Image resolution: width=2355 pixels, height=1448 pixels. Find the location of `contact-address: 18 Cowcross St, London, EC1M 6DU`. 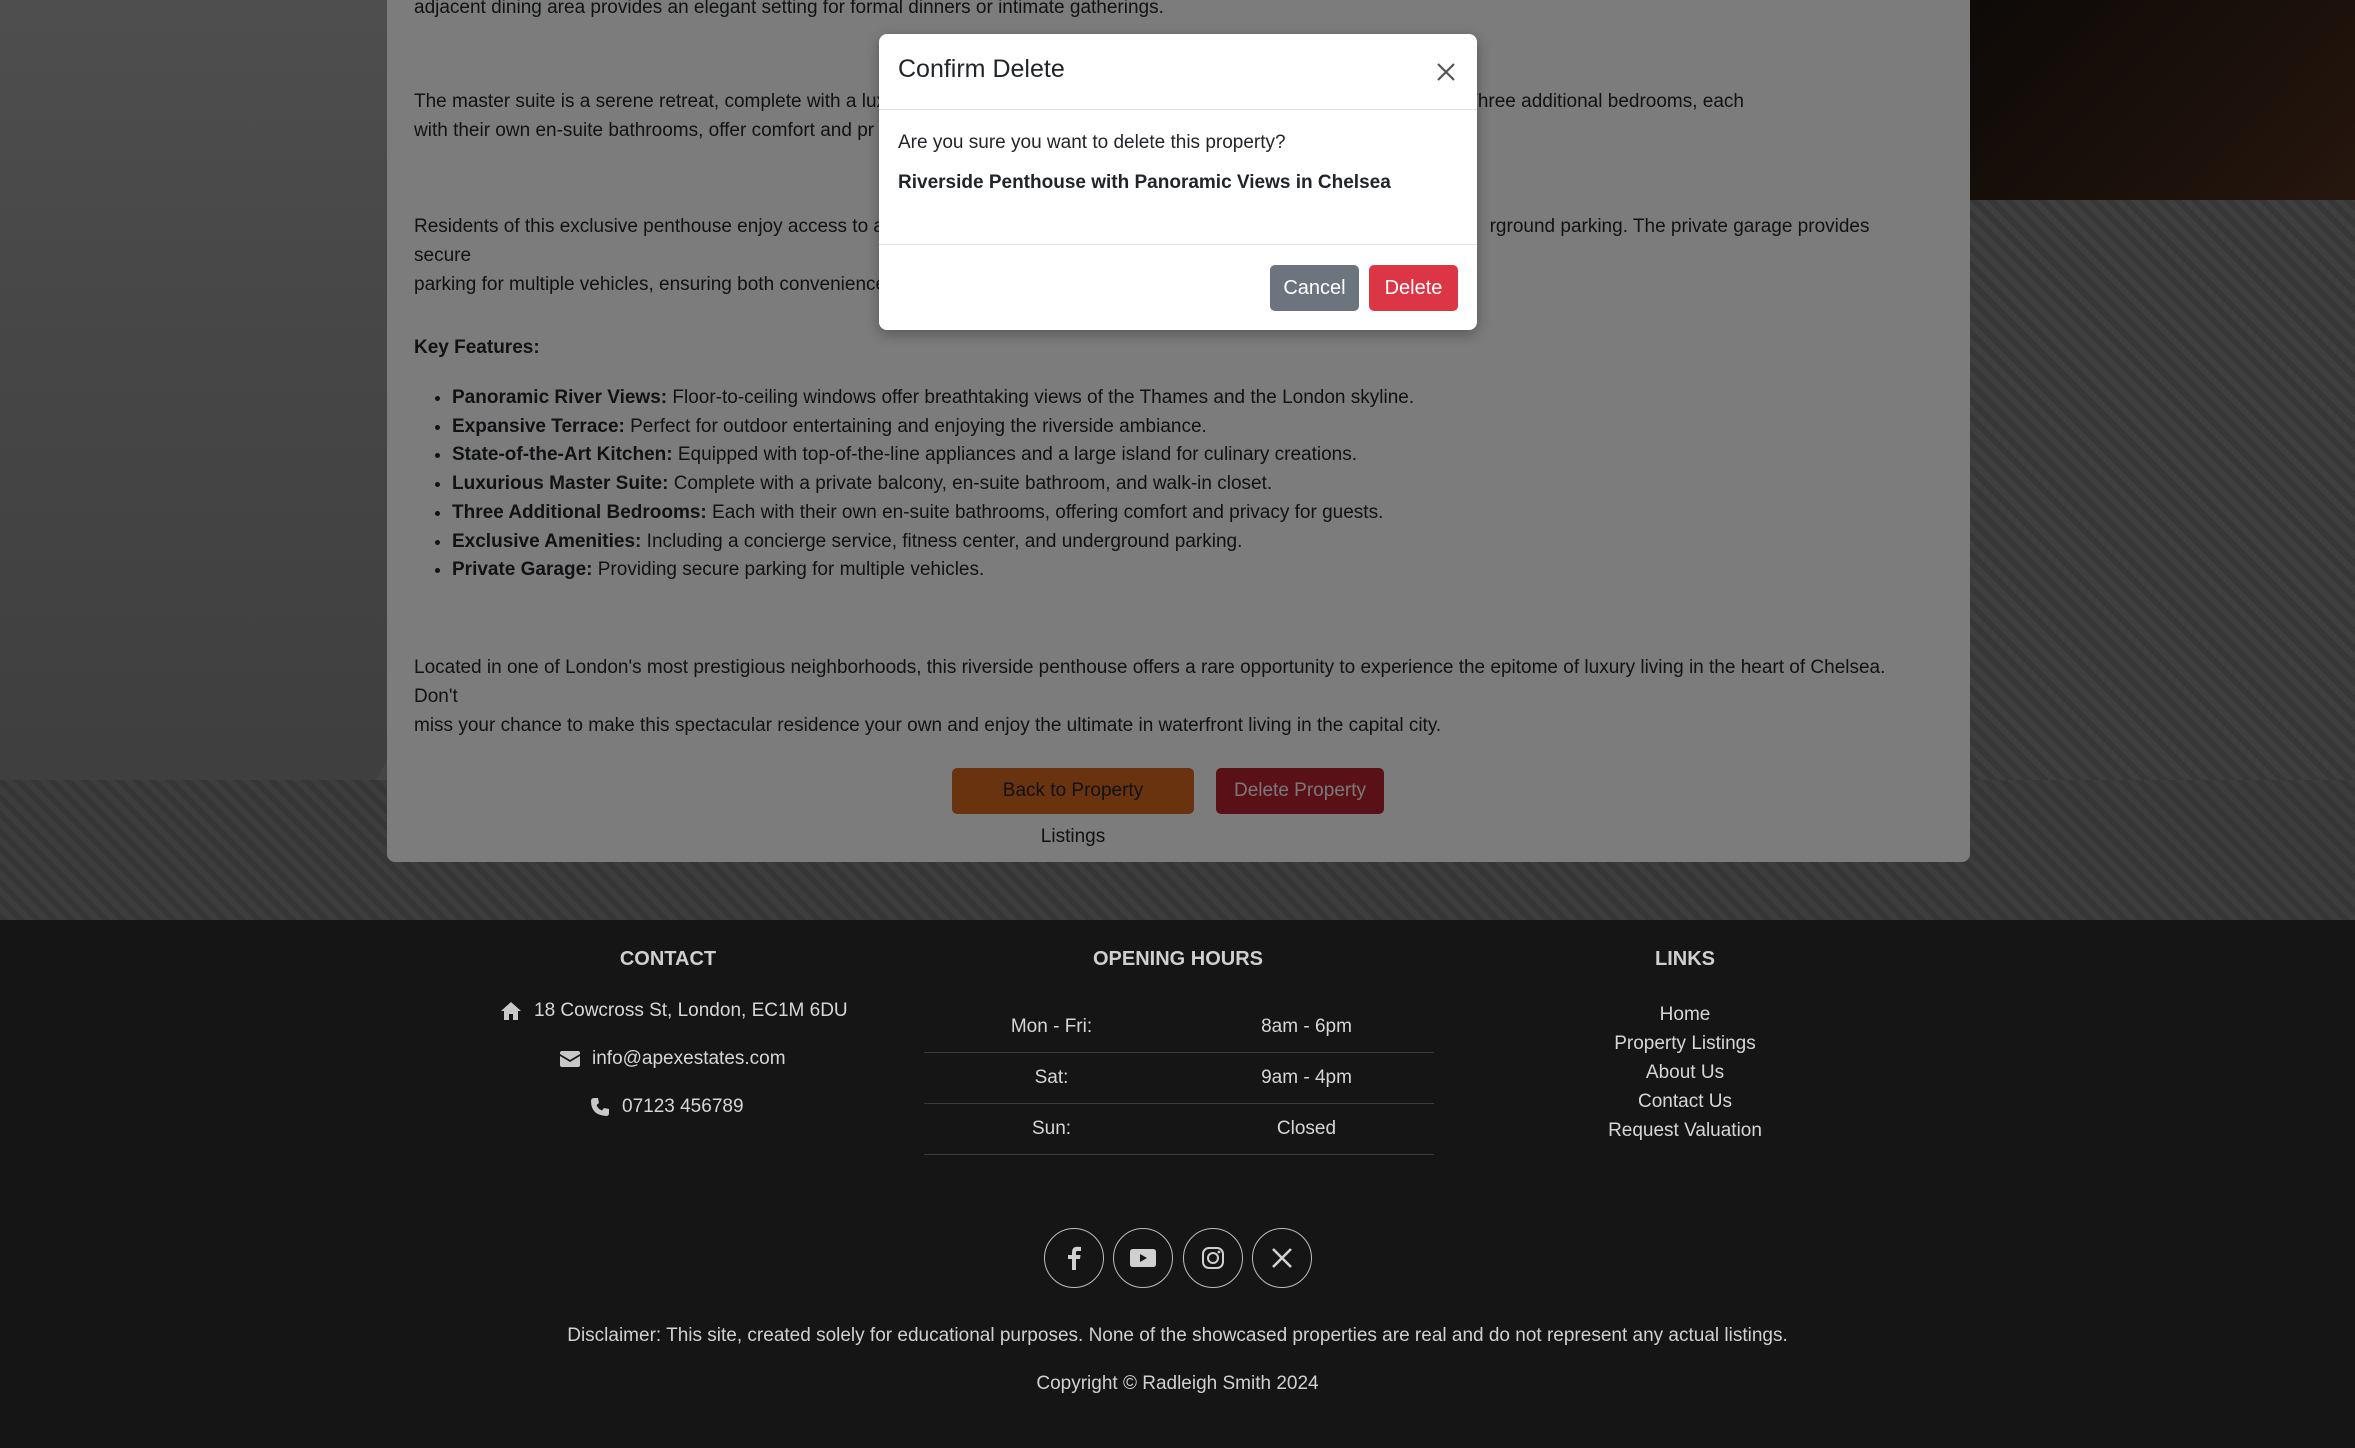

contact-address: 18 Cowcross St, London, EC1M 6DU is located at coordinates (674, 1011).